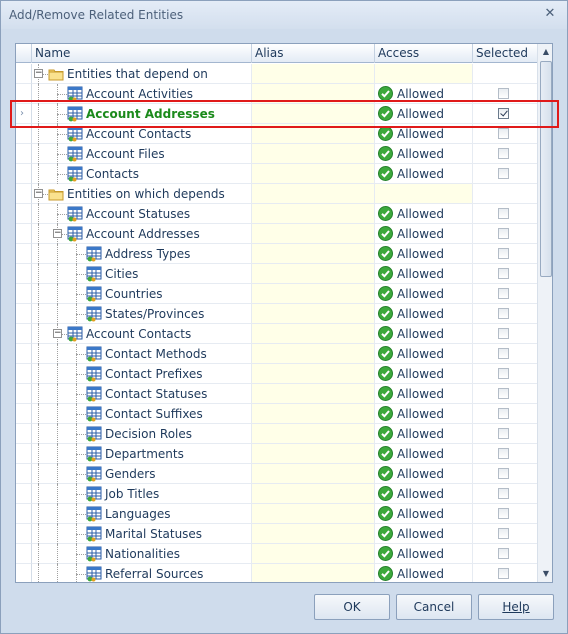 The width and height of the screenshot is (568, 634). Describe the element at coordinates (142, 354) in the screenshot. I see `name-cell: Contact Methods` at that location.